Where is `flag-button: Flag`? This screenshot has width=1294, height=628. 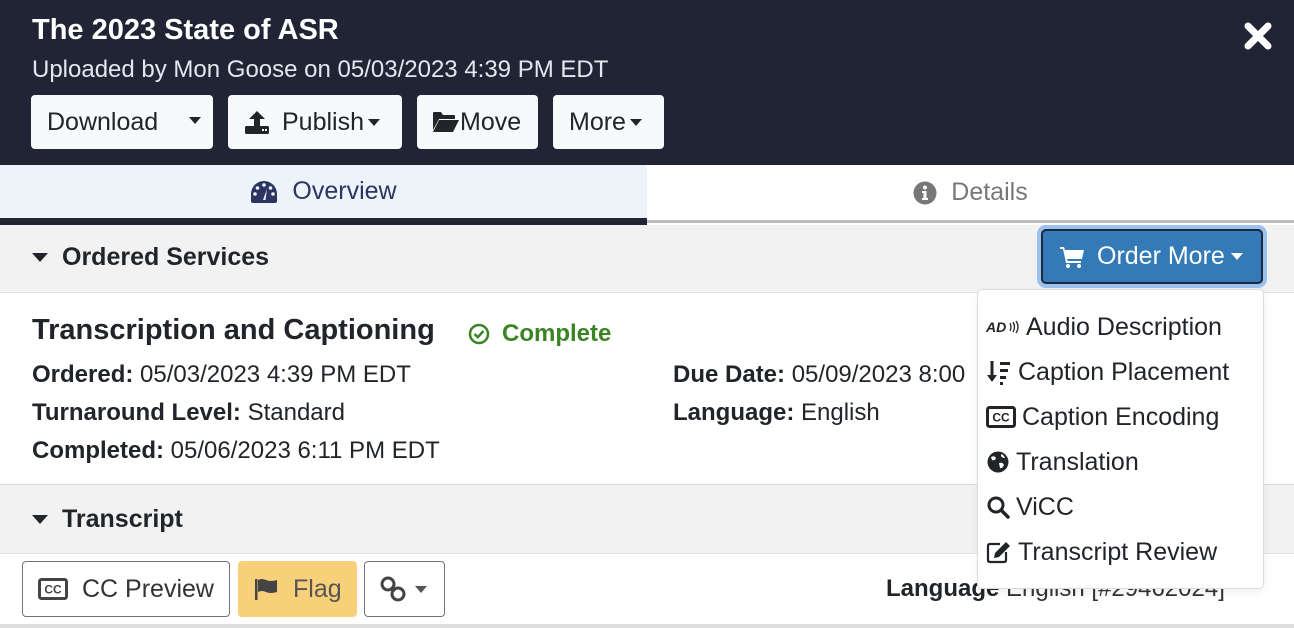 flag-button: Flag is located at coordinates (297, 589).